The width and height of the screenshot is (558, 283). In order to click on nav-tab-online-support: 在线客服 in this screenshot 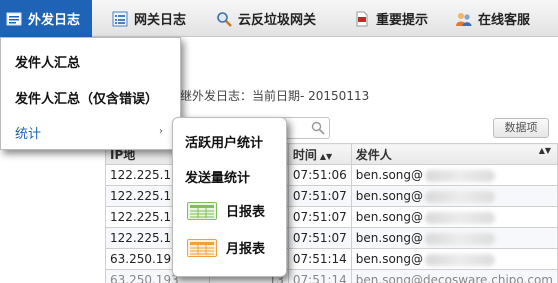, I will do `click(493, 18)`.